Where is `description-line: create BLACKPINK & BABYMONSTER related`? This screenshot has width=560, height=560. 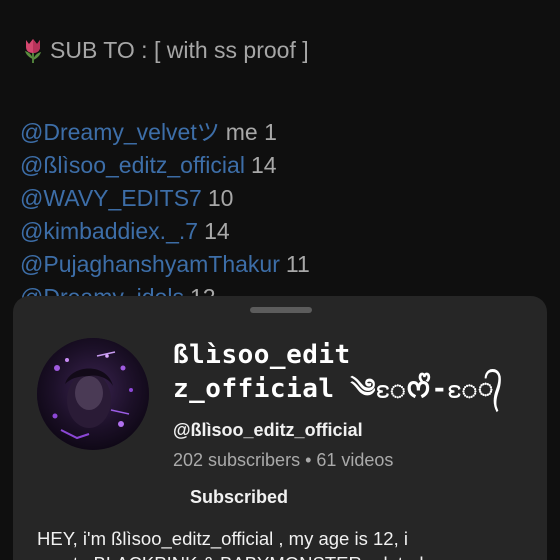
description-line: create BLACKPINK & BABYMONSTER related is located at coordinates (287, 555).